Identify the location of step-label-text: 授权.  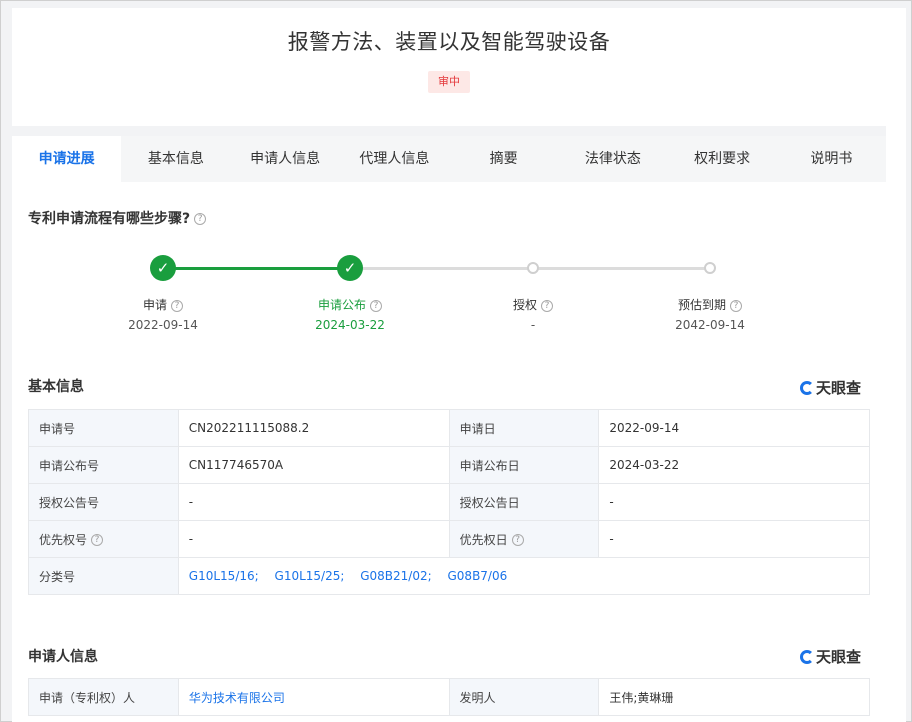
(524, 305).